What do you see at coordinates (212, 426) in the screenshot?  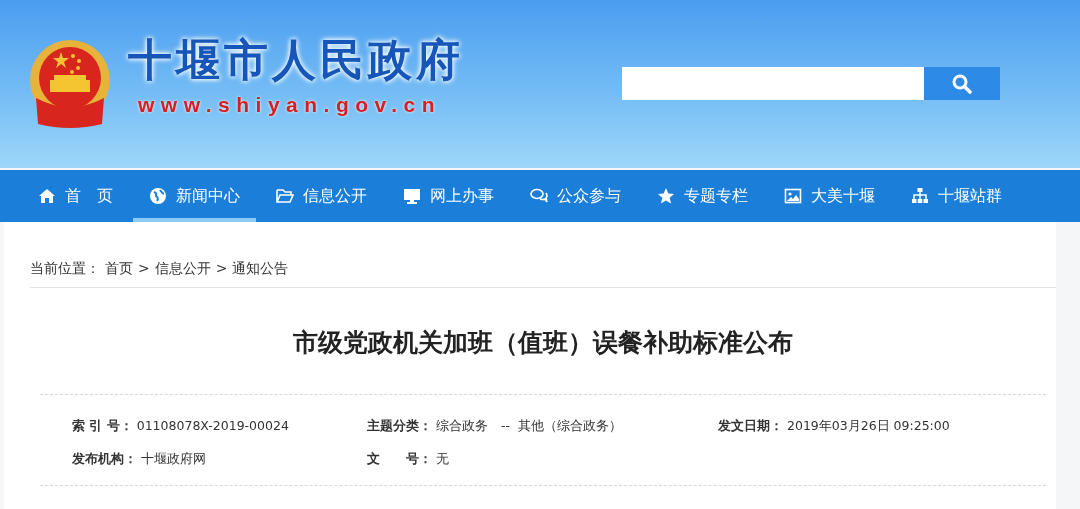 I see `meta-value: 01108078X-2019-00024` at bounding box center [212, 426].